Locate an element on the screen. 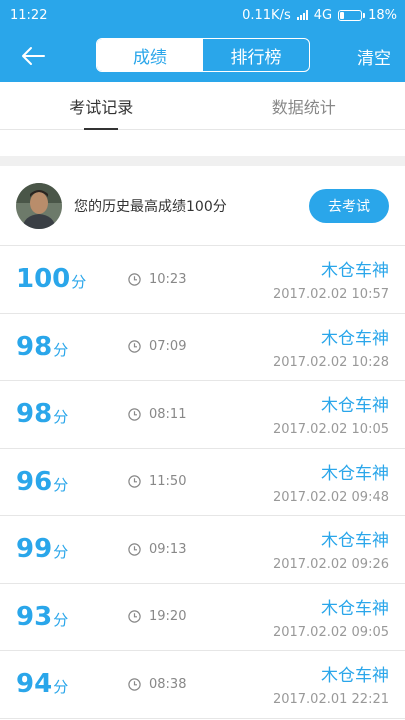  record-meta: 木仓车神 2017.02.02 09:26 is located at coordinates (331, 549).